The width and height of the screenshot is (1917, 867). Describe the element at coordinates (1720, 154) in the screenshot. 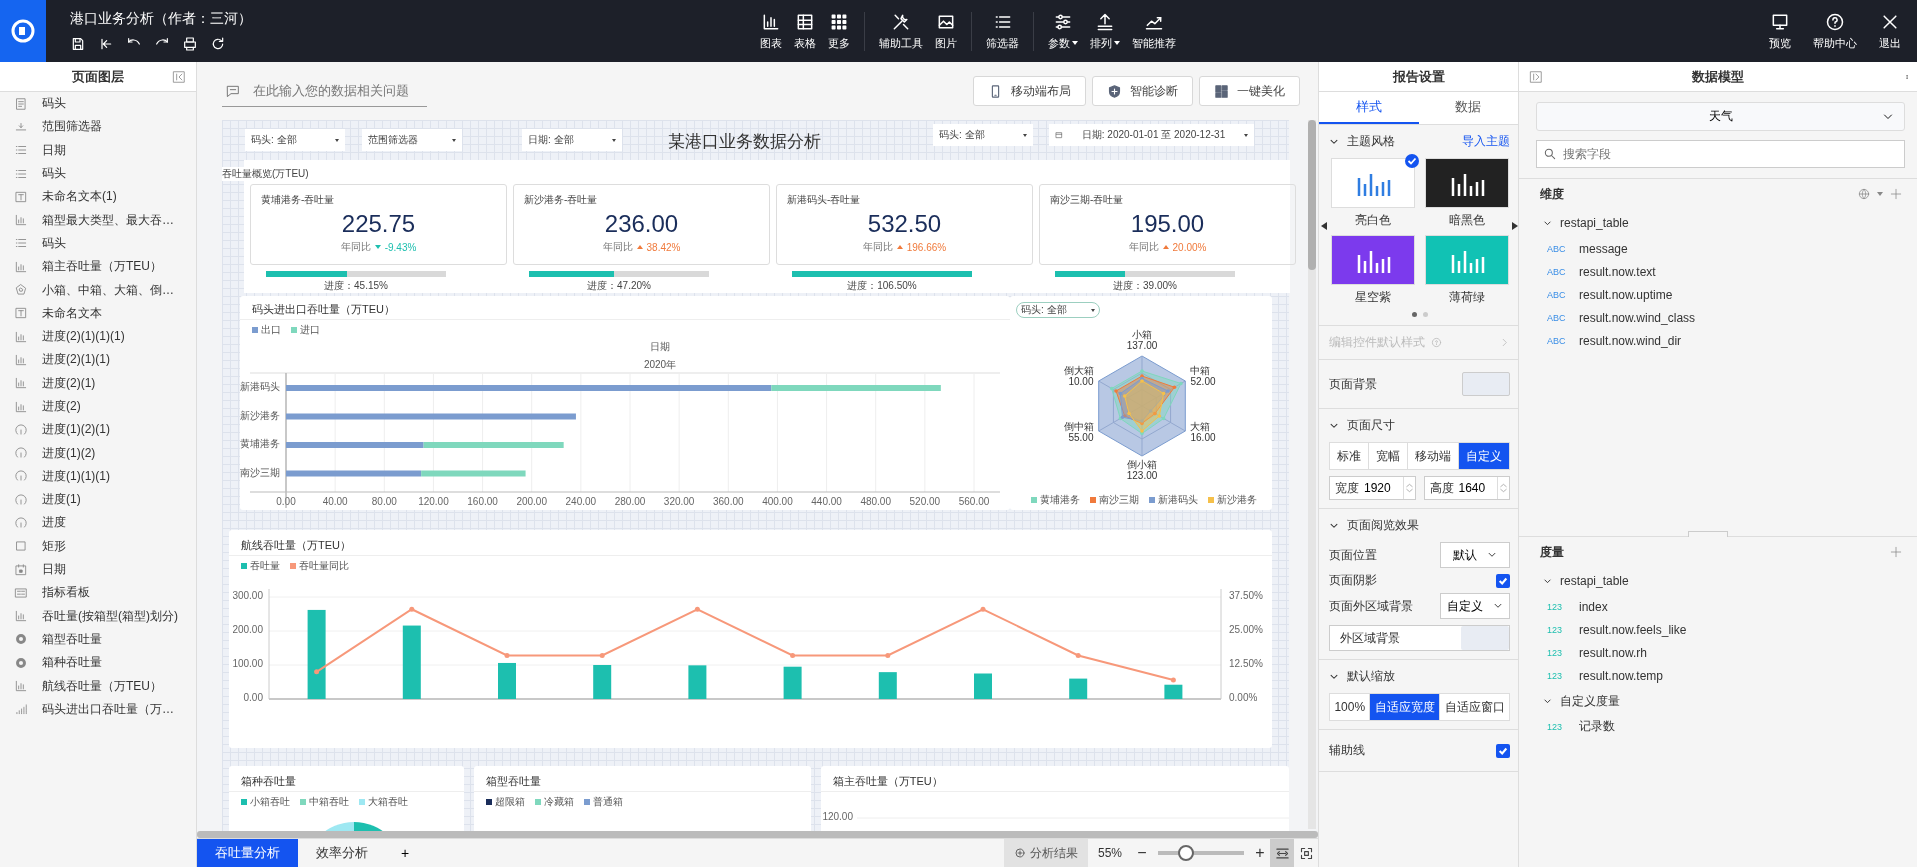

I see `search-field: 搜索字段` at that location.